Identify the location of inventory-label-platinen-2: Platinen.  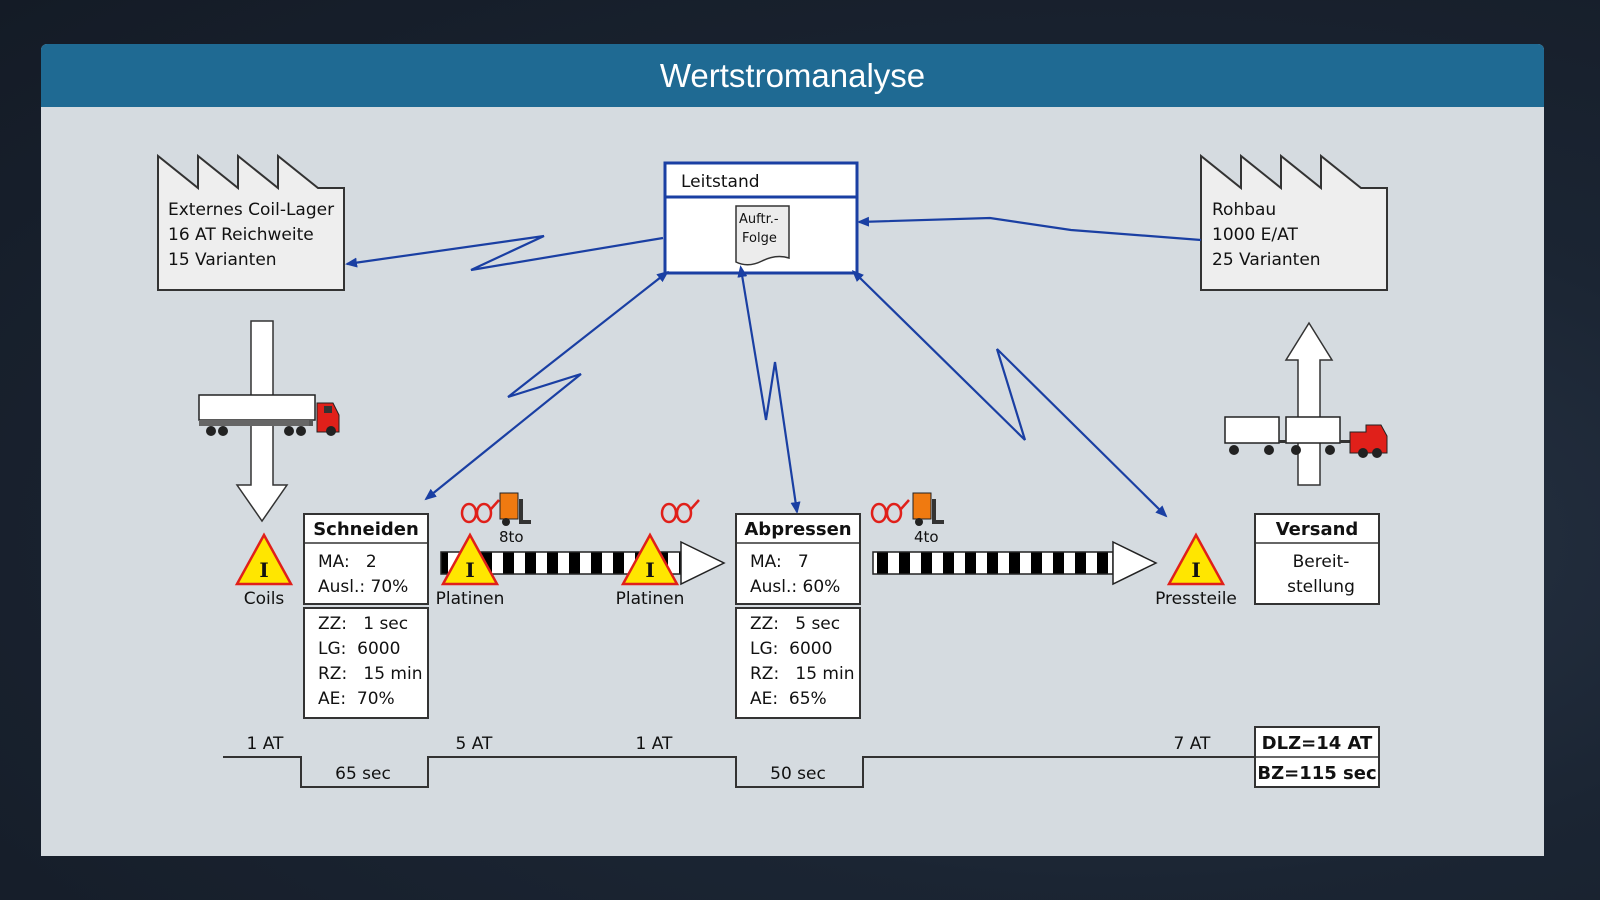
(650, 599).